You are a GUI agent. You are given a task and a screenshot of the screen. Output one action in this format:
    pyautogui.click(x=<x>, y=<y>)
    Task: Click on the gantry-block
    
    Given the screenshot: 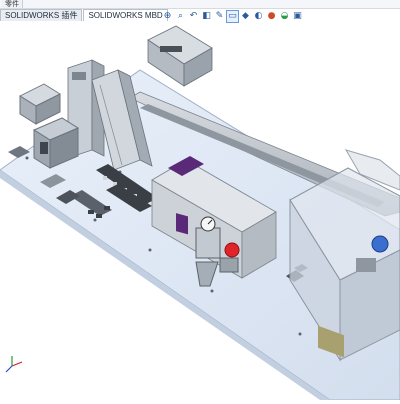 What is the action you would take?
    pyautogui.click(x=180, y=56)
    